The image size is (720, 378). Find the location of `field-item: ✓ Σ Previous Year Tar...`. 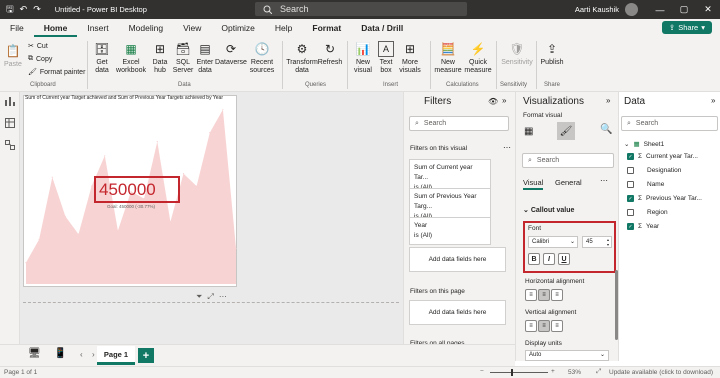

field-item: ✓ Σ Previous Year Tar... is located at coordinates (664, 198).